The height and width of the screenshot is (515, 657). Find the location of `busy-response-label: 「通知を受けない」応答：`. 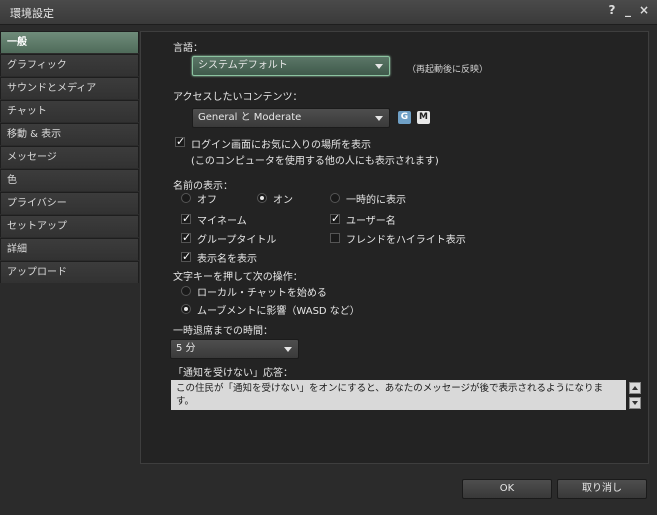

busy-response-label: 「通知を受けない」応答： is located at coordinates (233, 373).